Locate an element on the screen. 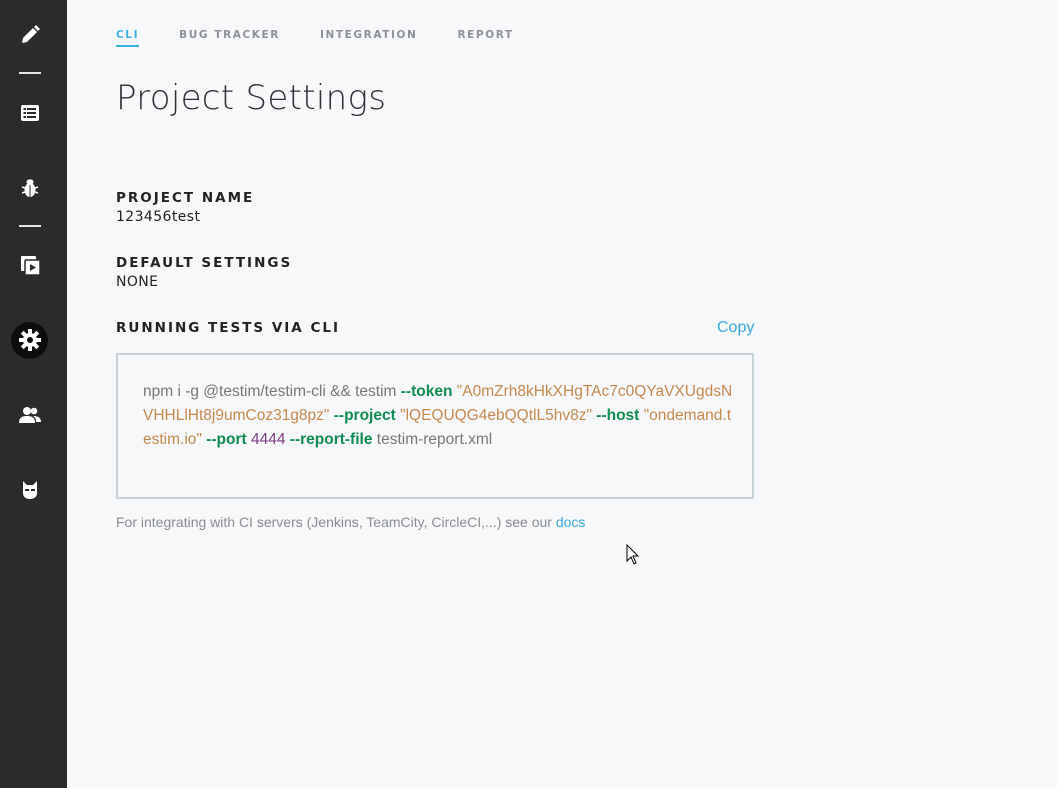 This screenshot has height=788, width=1057. cli-section-label: RUNNING TESTS VIA CLI is located at coordinates (228, 328).